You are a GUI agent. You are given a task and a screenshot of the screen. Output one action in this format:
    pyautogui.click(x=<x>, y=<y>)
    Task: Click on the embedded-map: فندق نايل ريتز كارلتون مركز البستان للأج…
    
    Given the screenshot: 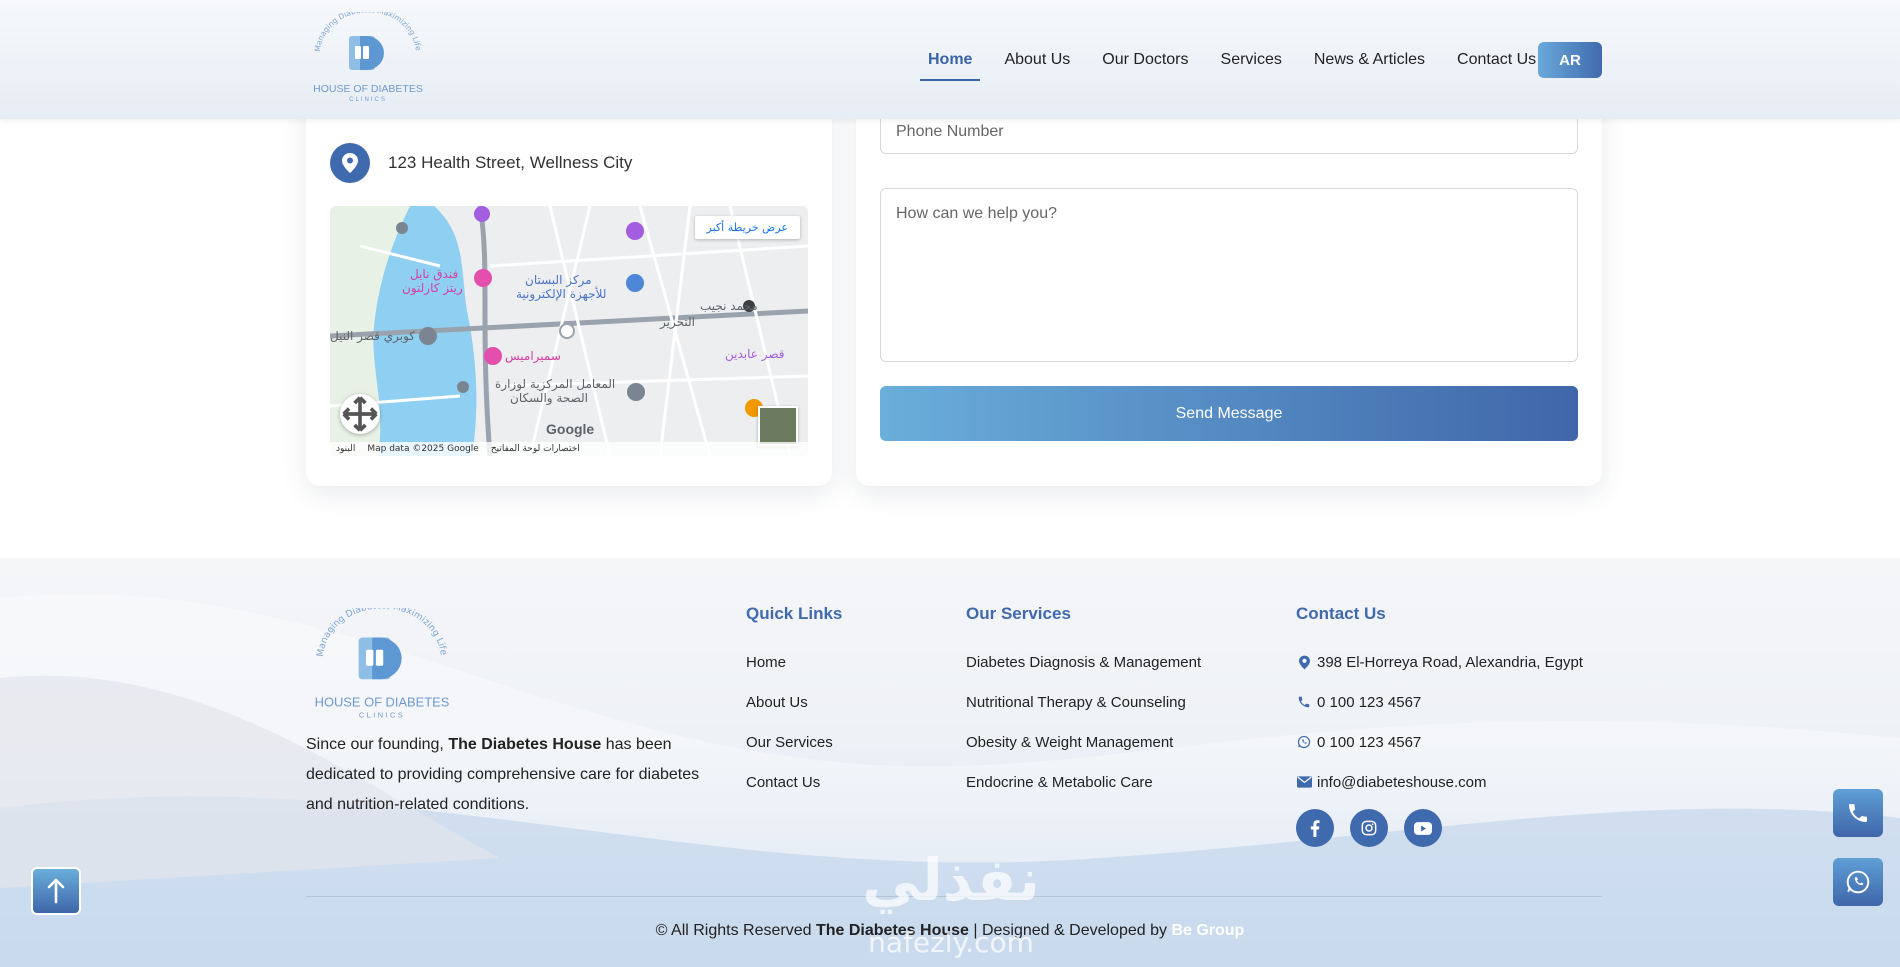 What is the action you would take?
    pyautogui.click(x=569, y=331)
    